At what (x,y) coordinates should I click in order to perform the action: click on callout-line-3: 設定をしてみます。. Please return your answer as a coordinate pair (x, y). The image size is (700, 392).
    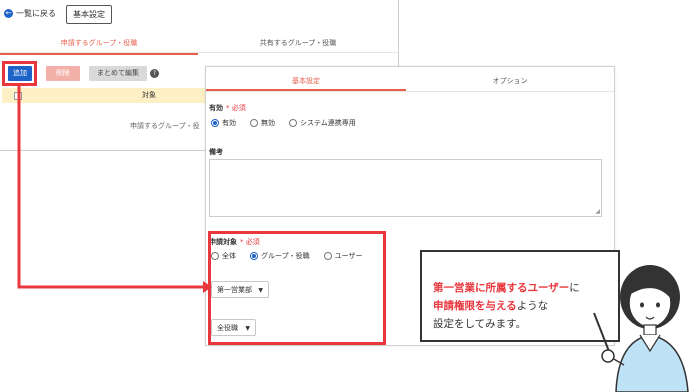
    Looking at the image, I should click on (480, 324).